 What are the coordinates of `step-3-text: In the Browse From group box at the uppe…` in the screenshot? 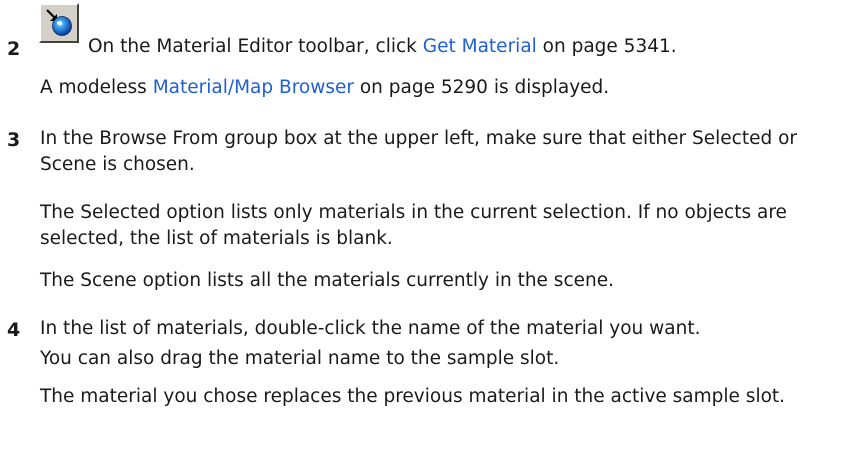 It's located at (419, 151).